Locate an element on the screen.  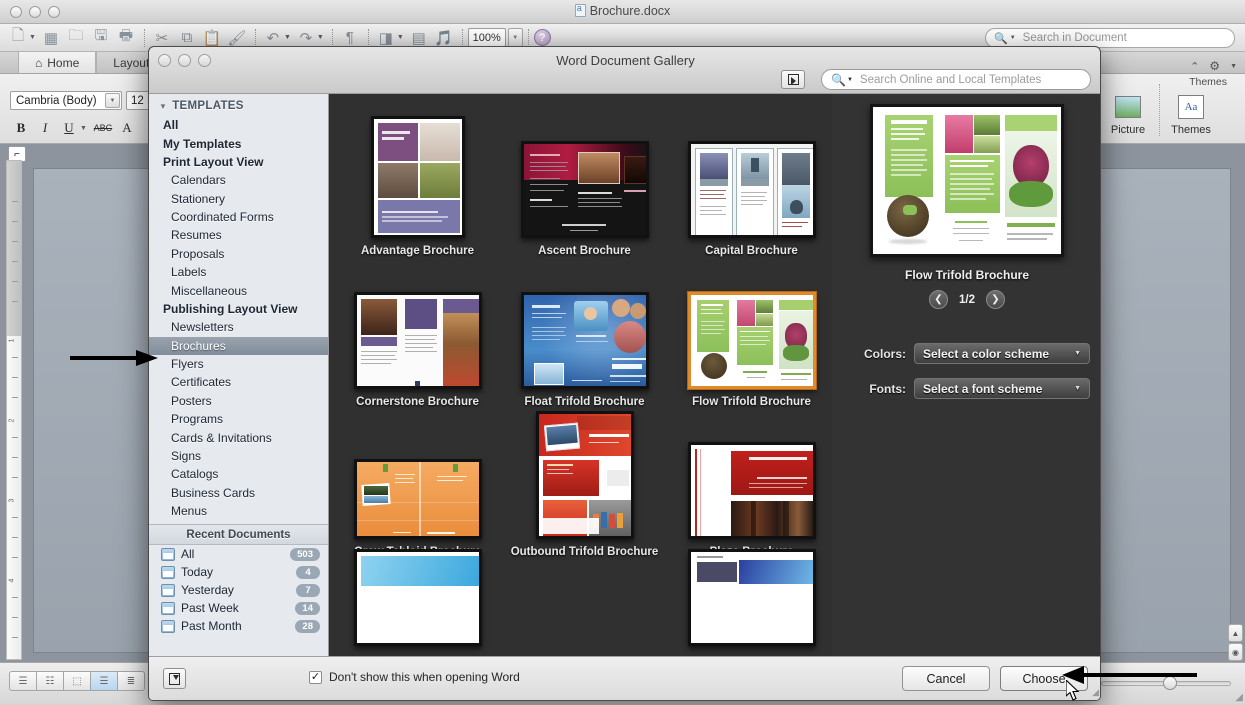
bold-button: B is located at coordinates (21, 128).